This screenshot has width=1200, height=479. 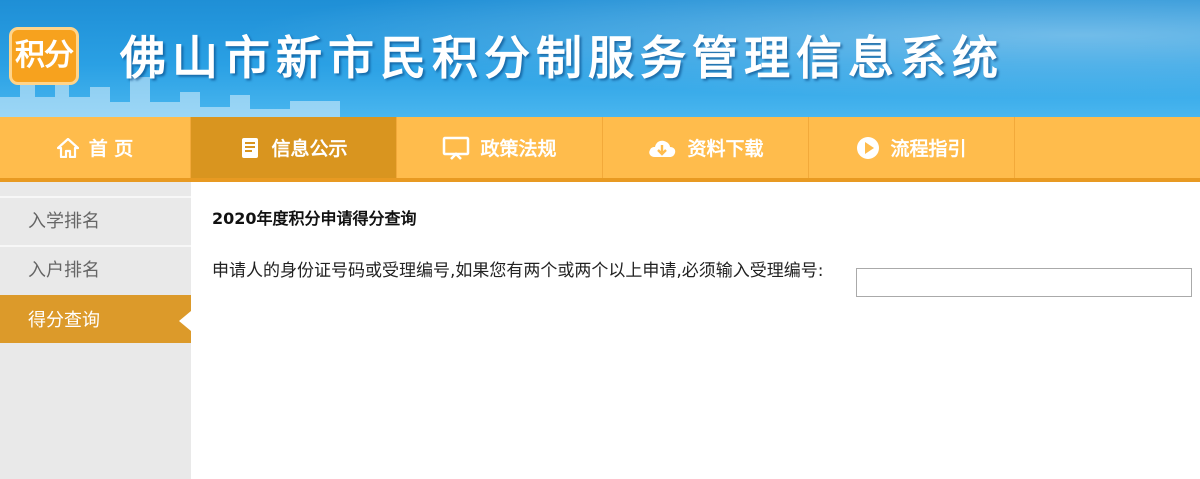 What do you see at coordinates (725, 149) in the screenshot?
I see `nav-label-download: 资料下载` at bounding box center [725, 149].